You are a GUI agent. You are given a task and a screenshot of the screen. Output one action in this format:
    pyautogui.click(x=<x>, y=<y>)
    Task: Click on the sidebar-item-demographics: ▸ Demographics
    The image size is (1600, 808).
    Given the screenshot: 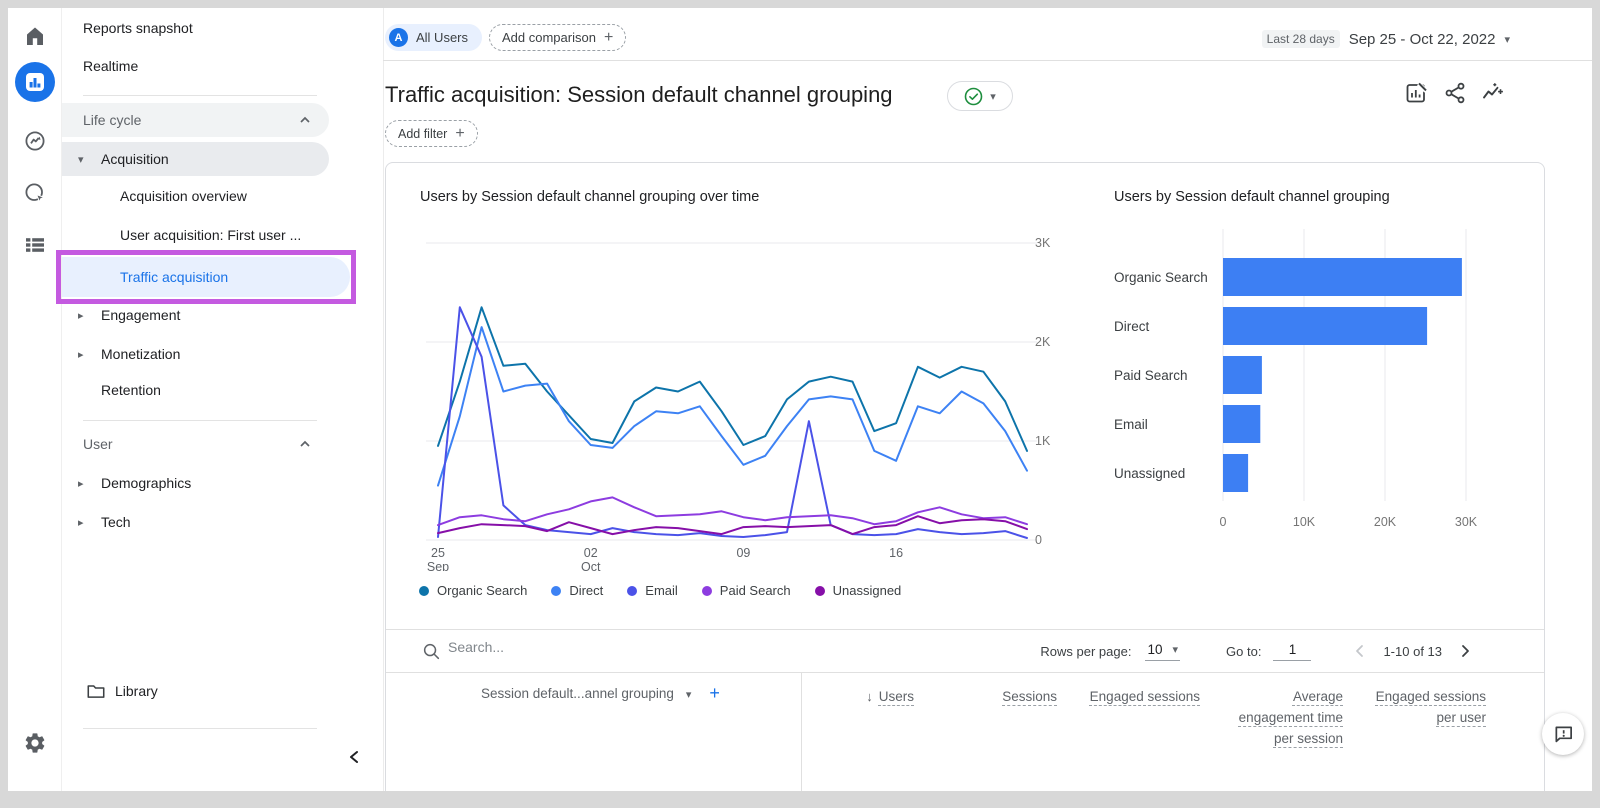 What is the action you would take?
    pyautogui.click(x=195, y=483)
    